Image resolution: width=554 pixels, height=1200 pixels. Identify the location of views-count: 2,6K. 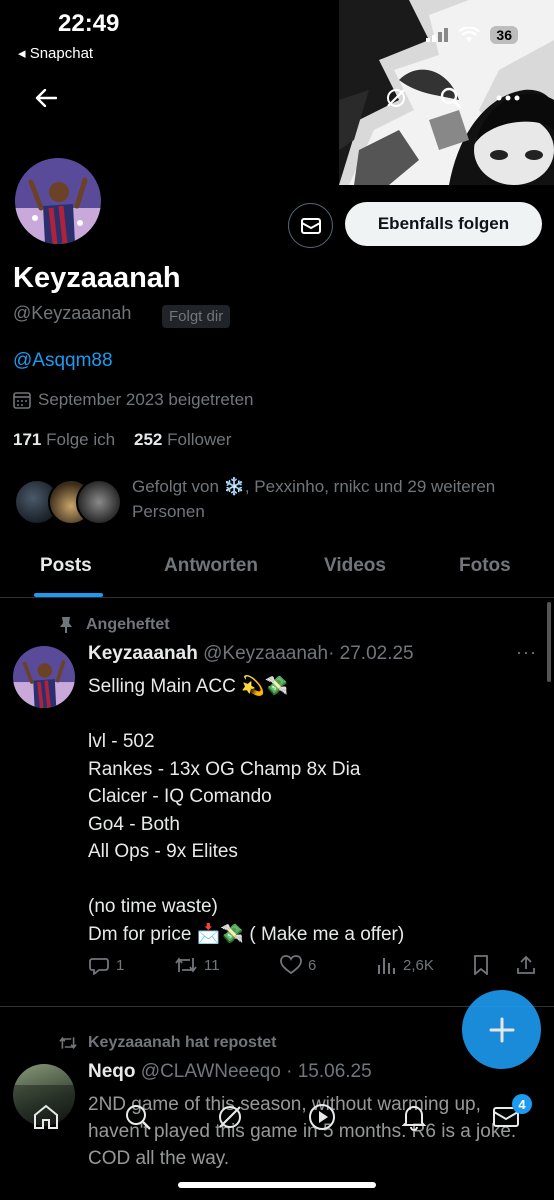
(418, 965).